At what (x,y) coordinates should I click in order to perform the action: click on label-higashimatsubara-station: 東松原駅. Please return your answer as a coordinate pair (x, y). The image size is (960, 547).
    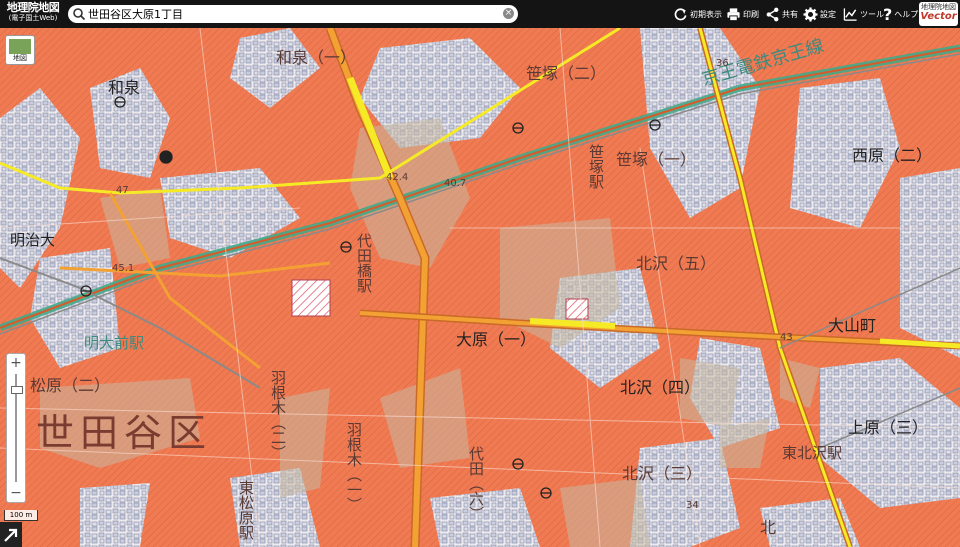
    Looking at the image, I should click on (246, 510).